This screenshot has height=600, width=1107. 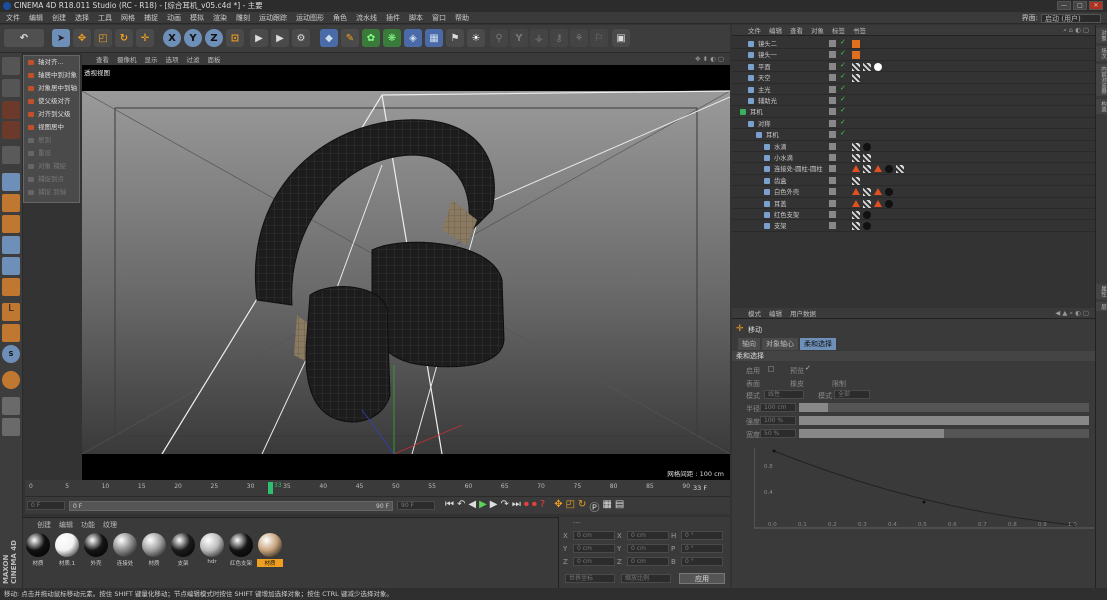 I want to click on om-menu-edit: 编辑, so click(x=775, y=30).